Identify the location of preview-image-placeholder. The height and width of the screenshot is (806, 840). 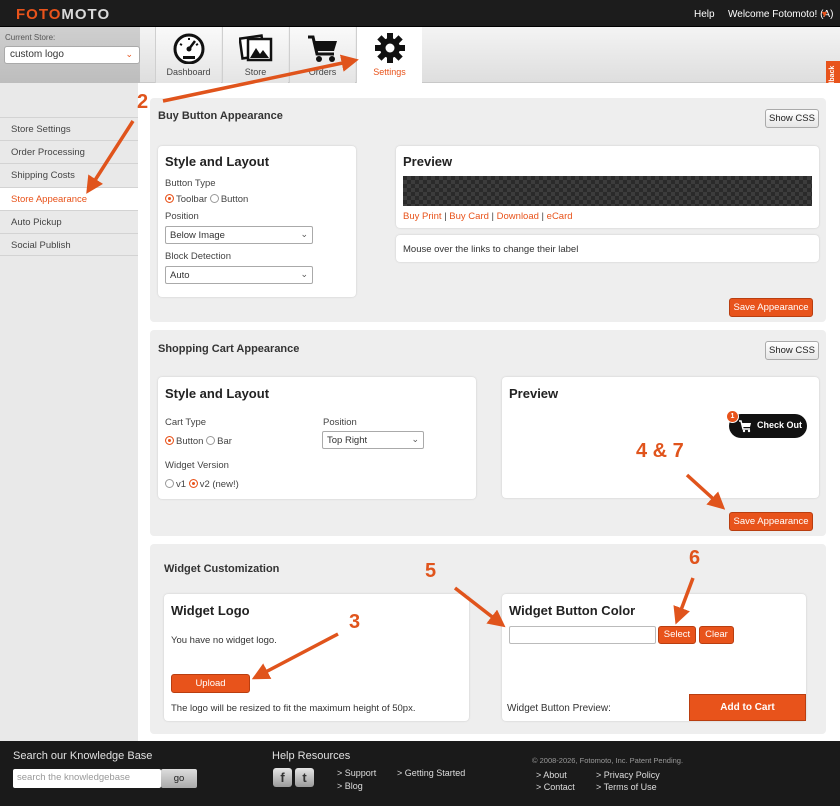
(607, 191).